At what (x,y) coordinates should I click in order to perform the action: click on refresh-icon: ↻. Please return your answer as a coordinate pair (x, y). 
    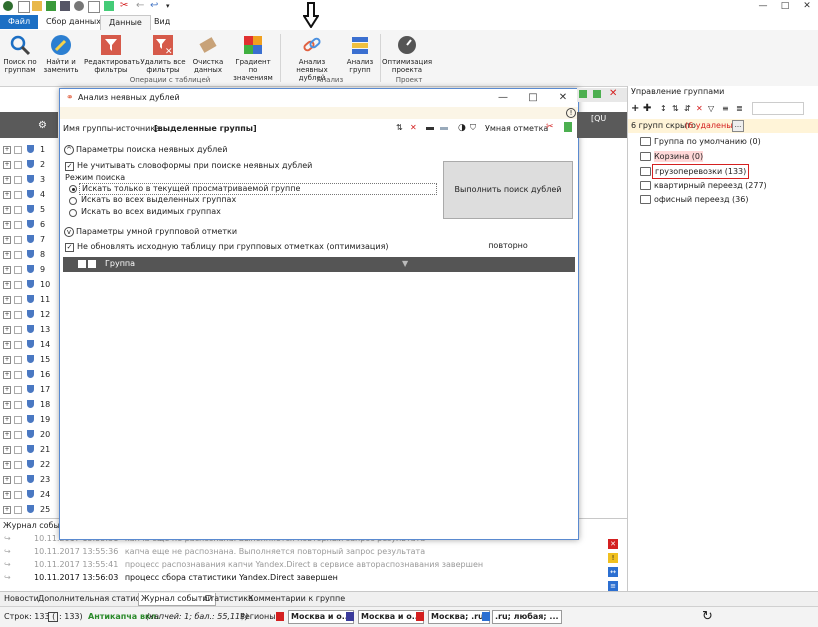
    Looking at the image, I should click on (707, 616).